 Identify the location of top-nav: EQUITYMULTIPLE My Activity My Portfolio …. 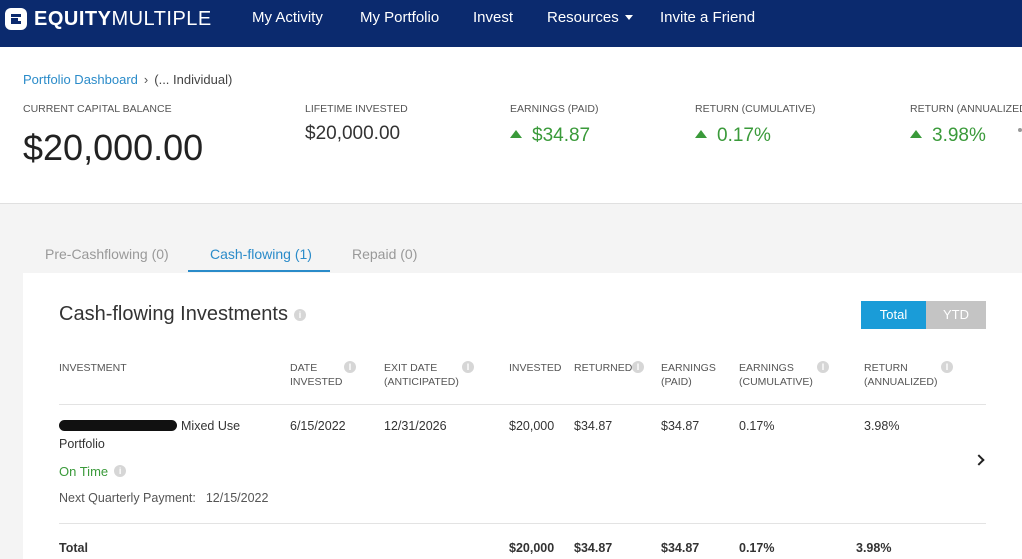
(511, 23).